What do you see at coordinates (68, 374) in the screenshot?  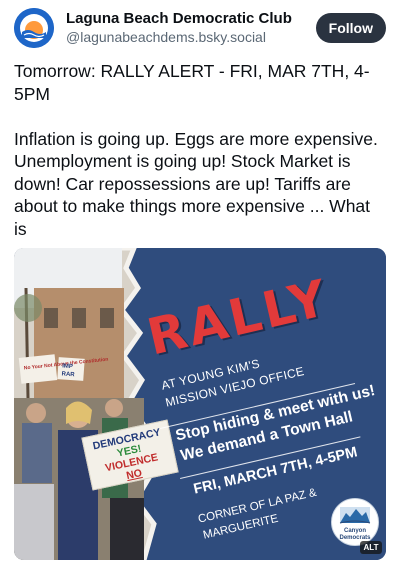 I see `small-sign-3-text: RAR` at bounding box center [68, 374].